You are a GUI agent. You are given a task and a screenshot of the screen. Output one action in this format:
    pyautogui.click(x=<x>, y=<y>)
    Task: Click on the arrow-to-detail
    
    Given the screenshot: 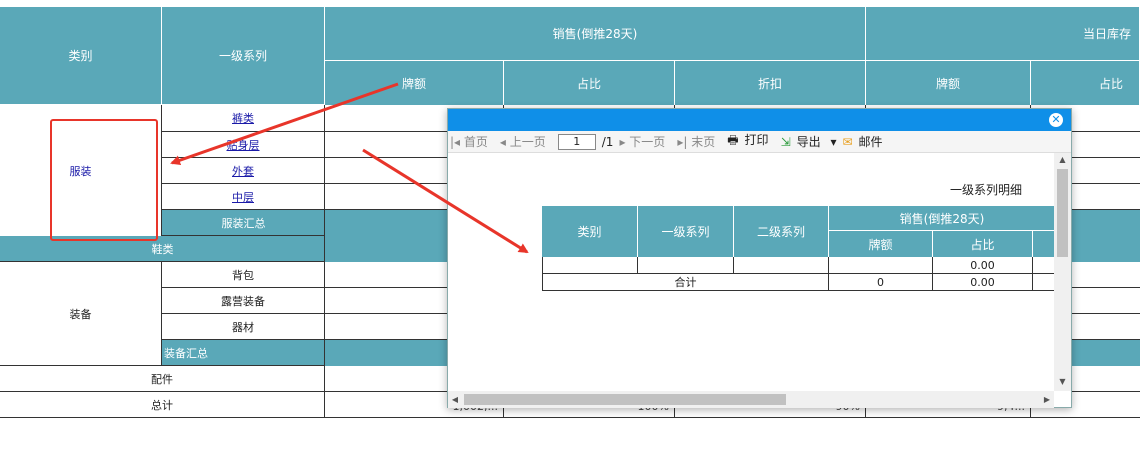 What is the action you would take?
    pyautogui.click(x=445, y=201)
    